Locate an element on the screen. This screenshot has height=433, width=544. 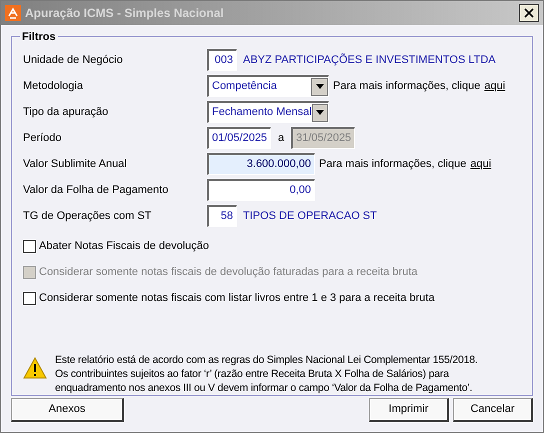
field-label: Metodologia is located at coordinates (53, 86).